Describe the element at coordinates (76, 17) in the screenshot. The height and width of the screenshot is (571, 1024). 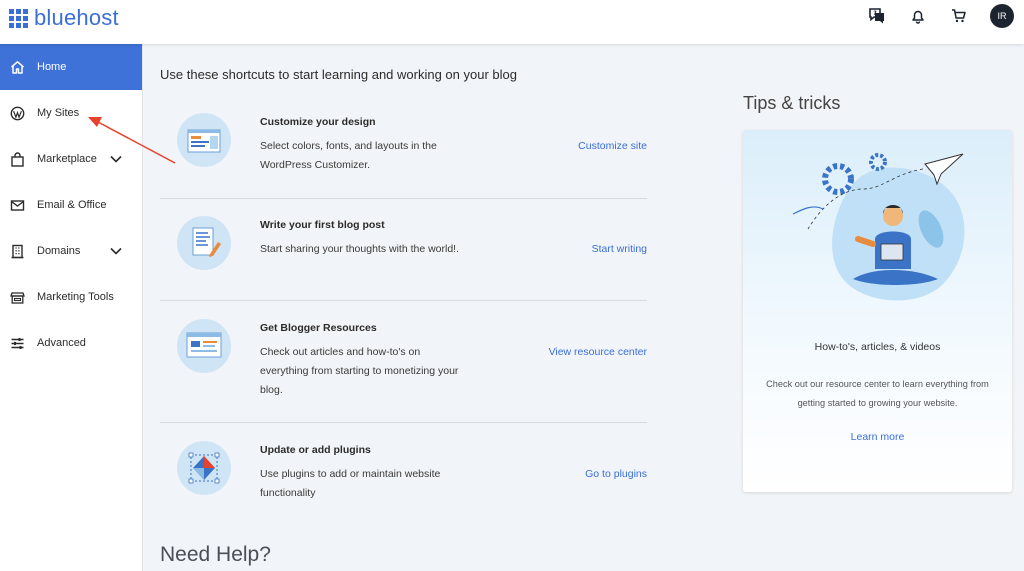
I see `logo-text: bluehost` at that location.